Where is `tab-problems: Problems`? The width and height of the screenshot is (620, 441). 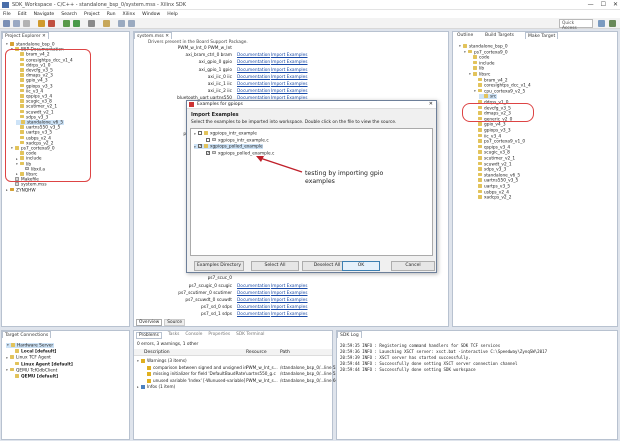 tab-problems: Problems is located at coordinates (149, 335).